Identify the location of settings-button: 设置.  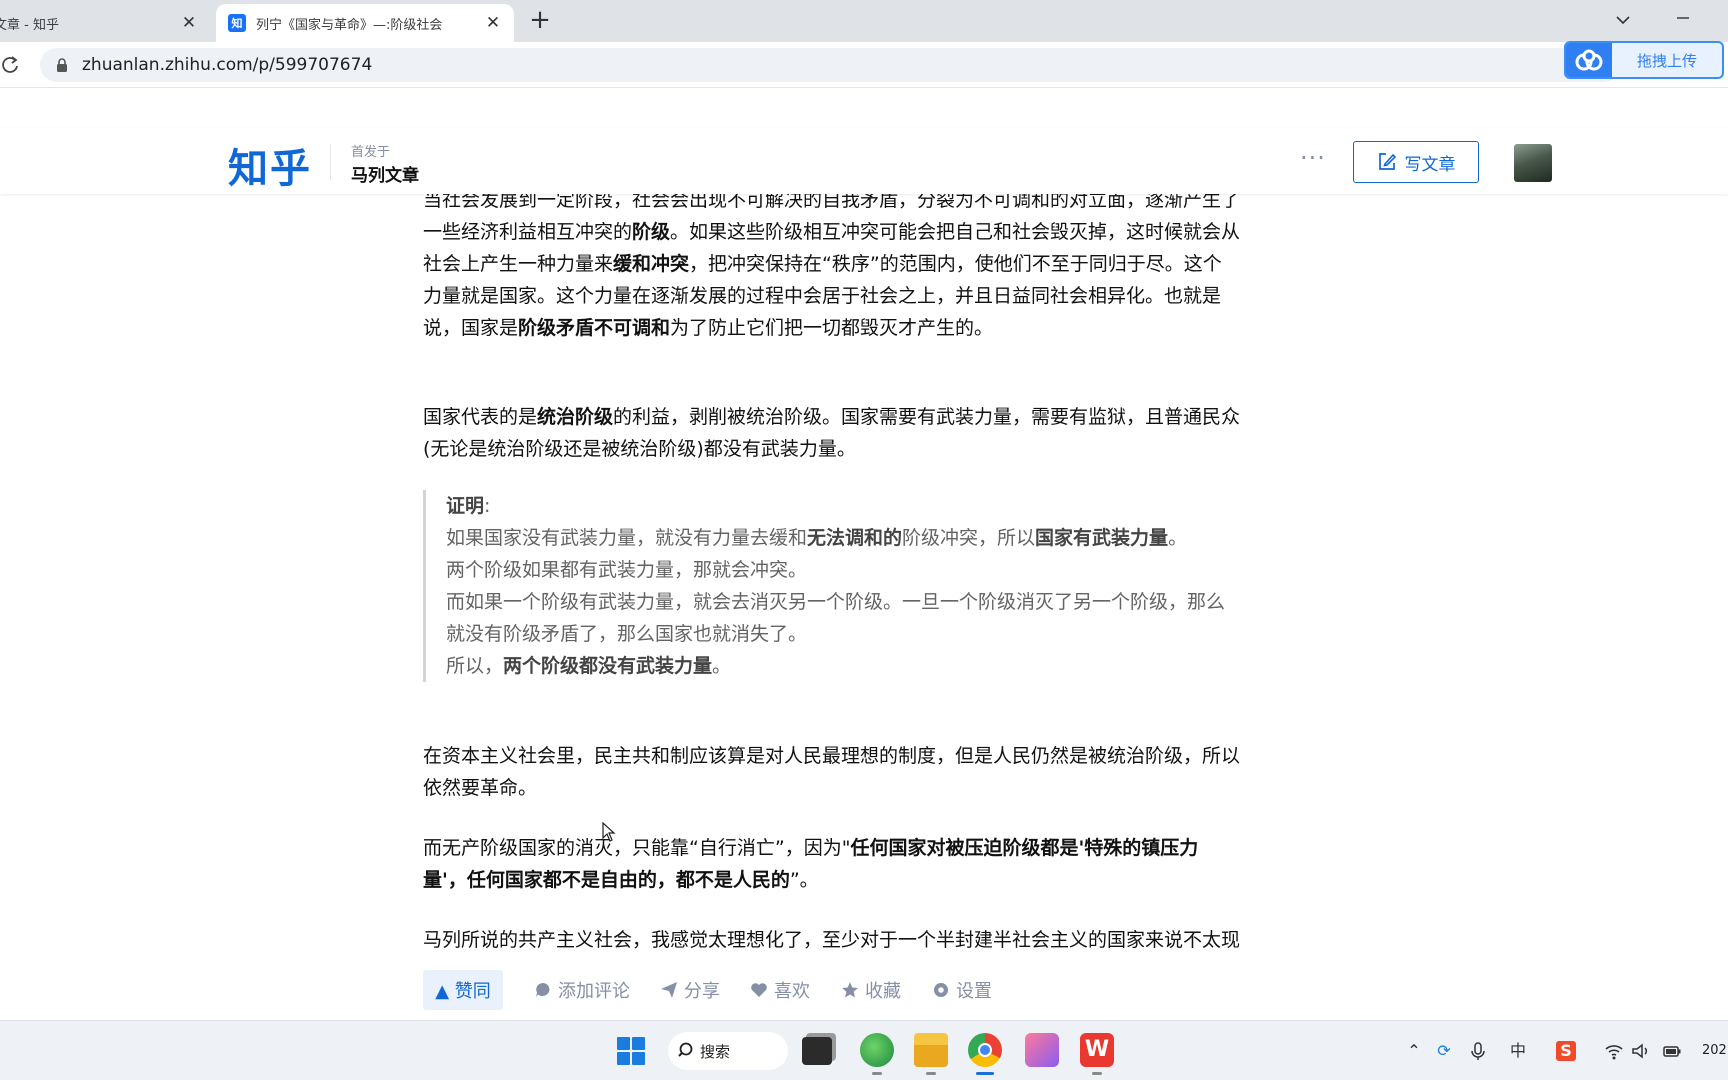
(962, 990).